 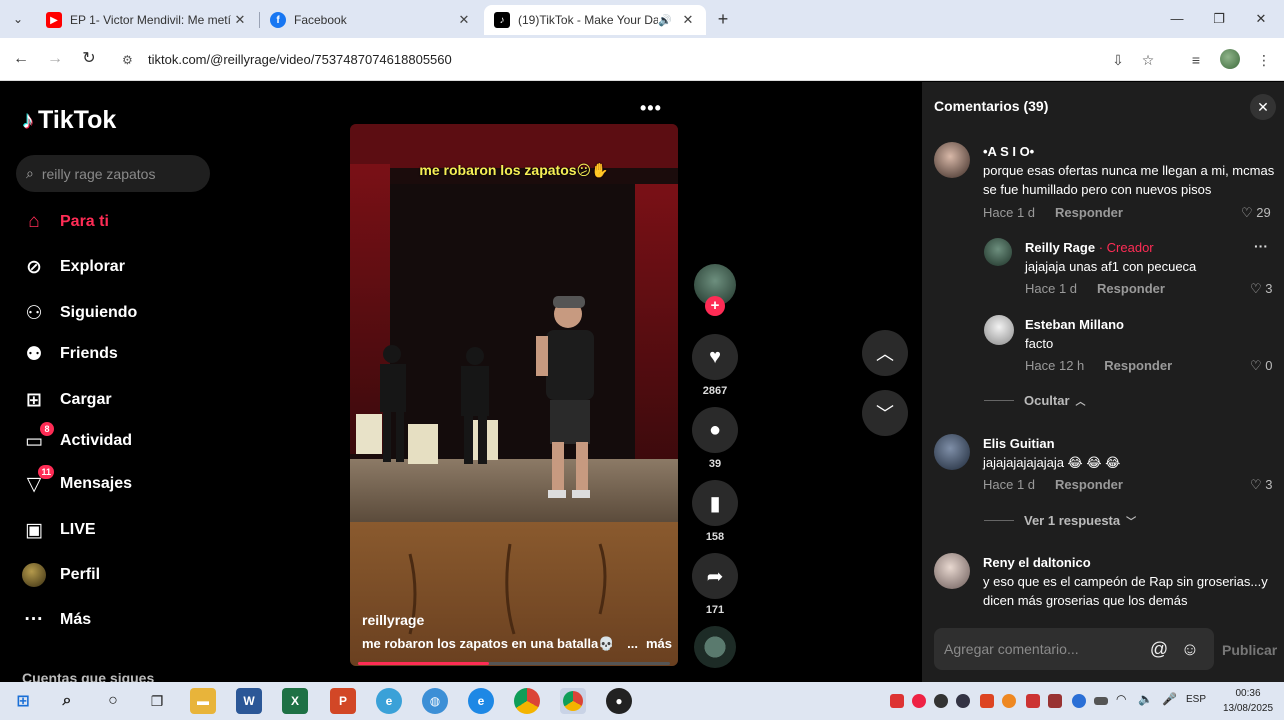 I want to click on comment-username: Esteban Millano, so click(x=1074, y=324).